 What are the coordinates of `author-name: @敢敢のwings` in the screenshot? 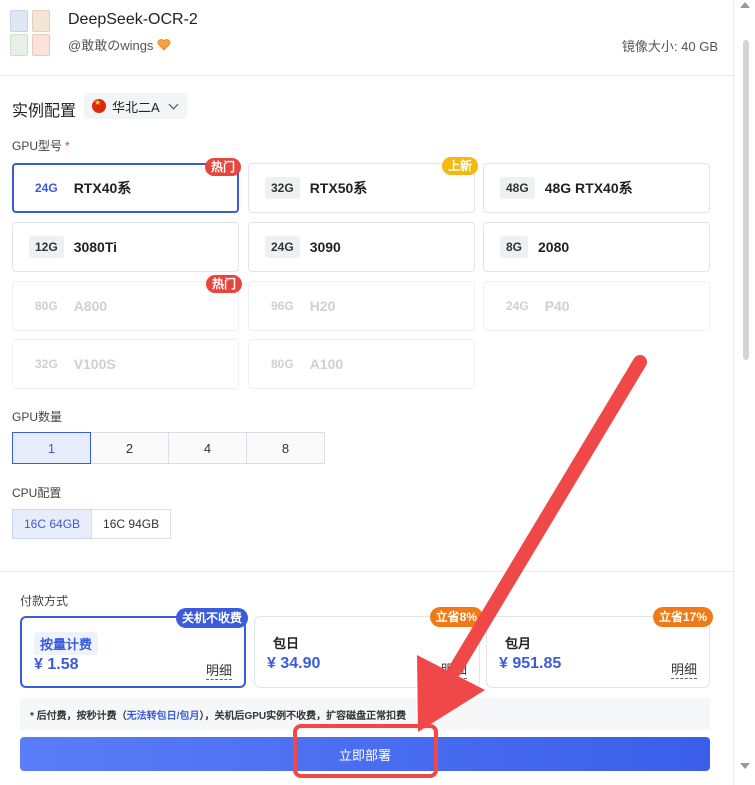 It's located at (110, 44).